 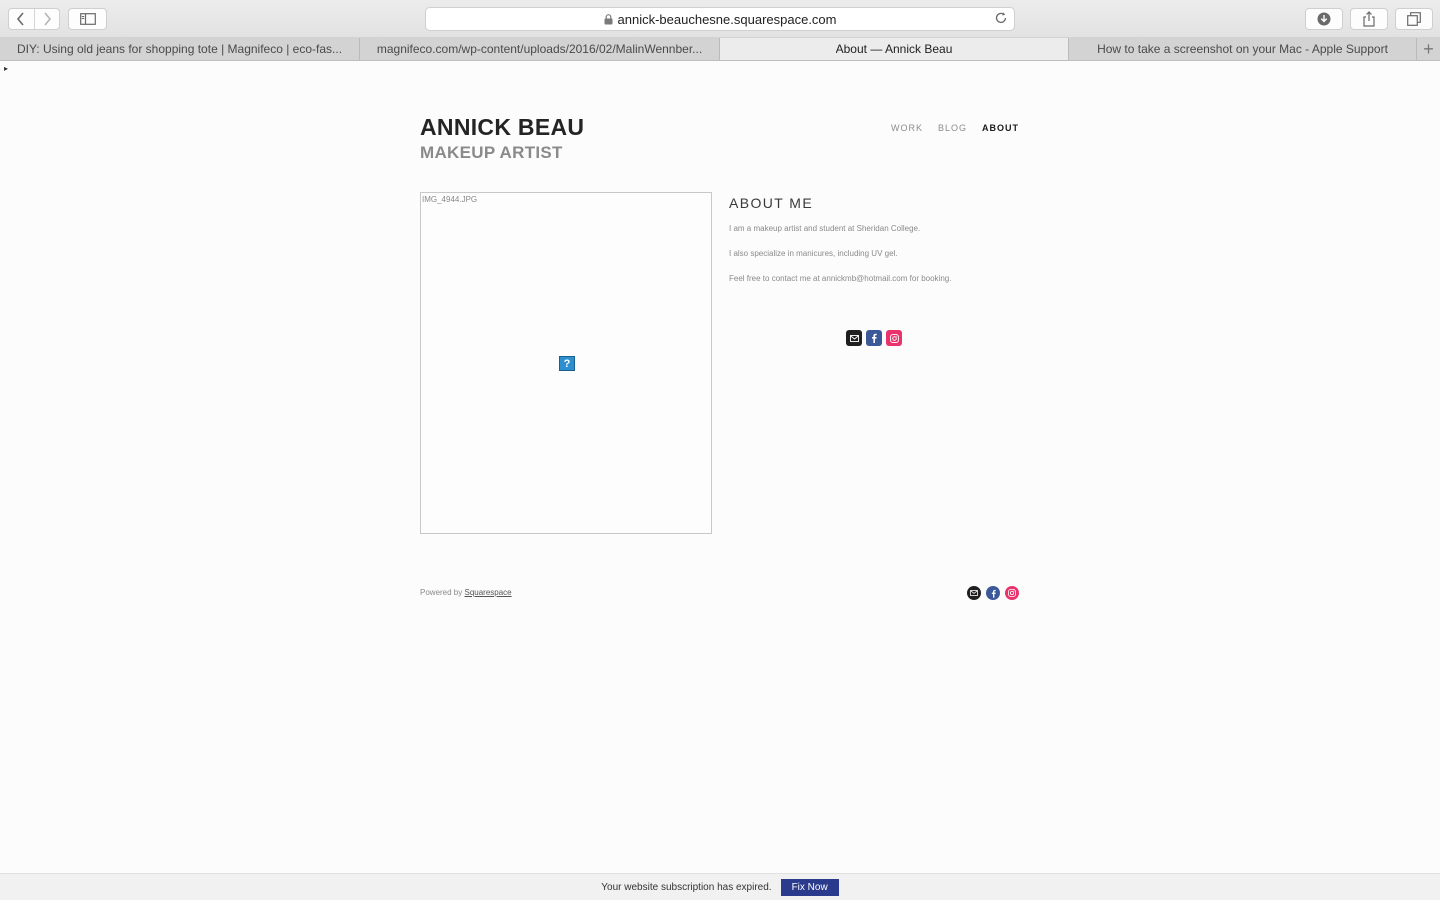 I want to click on plus-icon: +, so click(x=1428, y=48).